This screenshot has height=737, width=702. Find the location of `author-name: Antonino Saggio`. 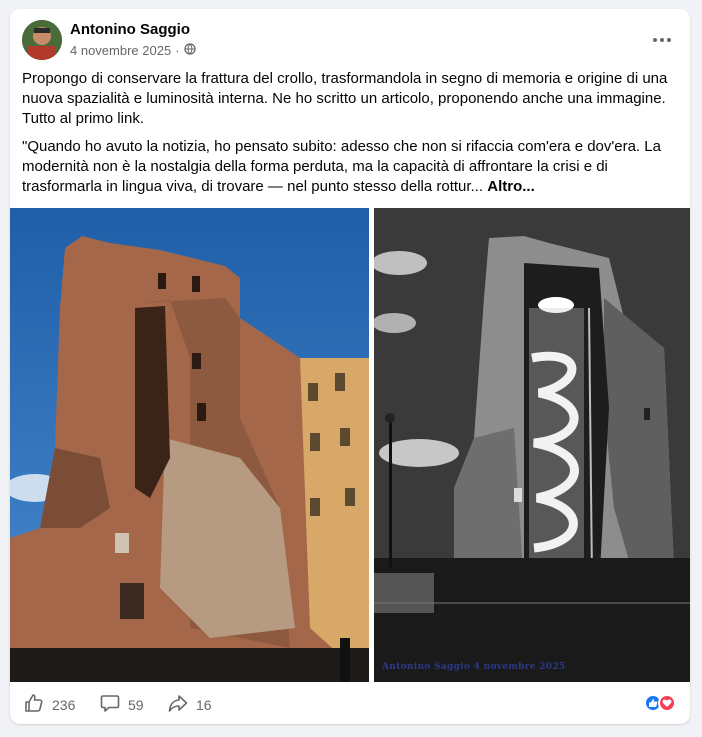

author-name: Antonino Saggio is located at coordinates (130, 29).